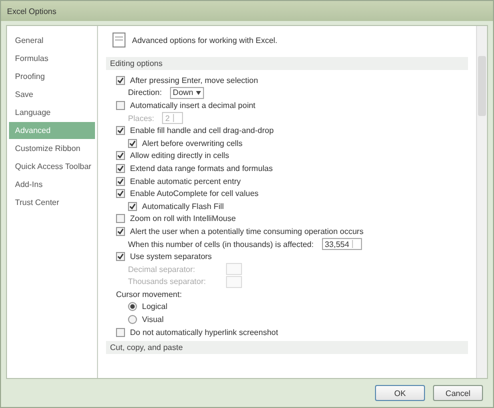  What do you see at coordinates (52, 148) in the screenshot?
I see `sidebar-item: Customize Ribbon` at bounding box center [52, 148].